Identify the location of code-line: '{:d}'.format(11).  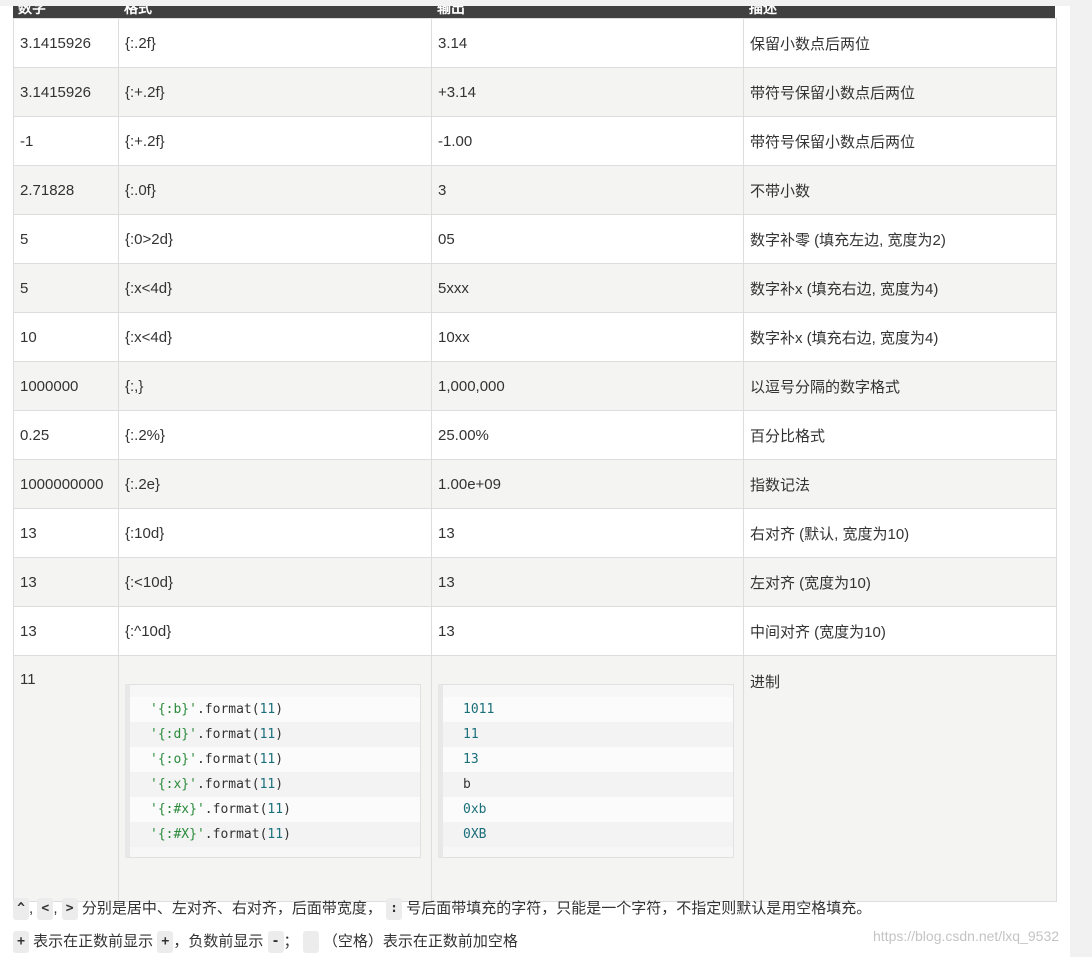
(275, 734).